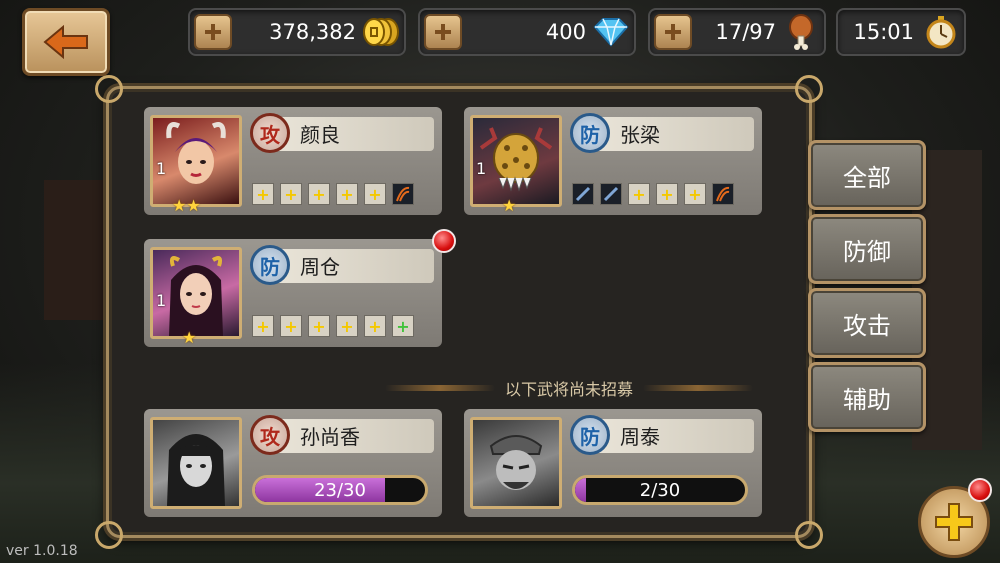 The image size is (1000, 563). I want to click on recruit-progress-bar: 2/30, so click(660, 490).